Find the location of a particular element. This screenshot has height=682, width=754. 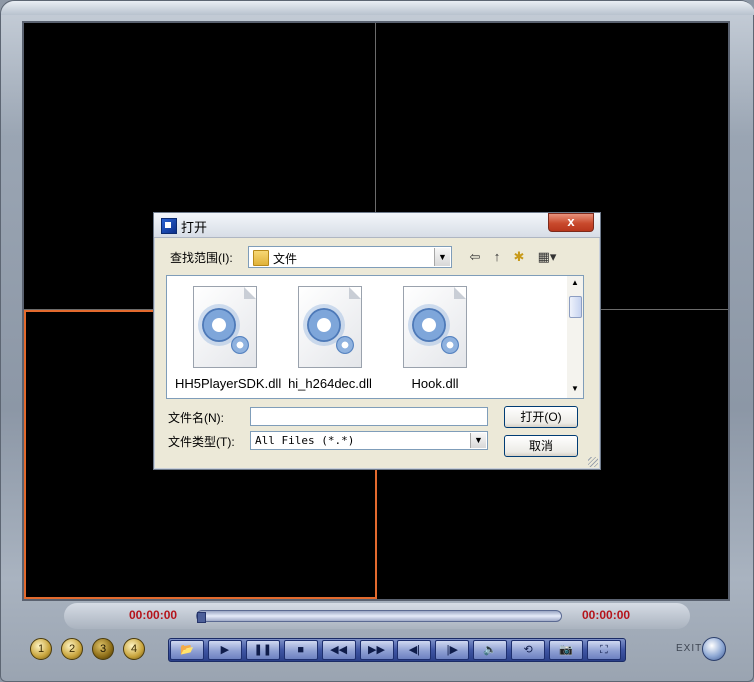

file-name-label: 文件名(N): is located at coordinates (196, 418).